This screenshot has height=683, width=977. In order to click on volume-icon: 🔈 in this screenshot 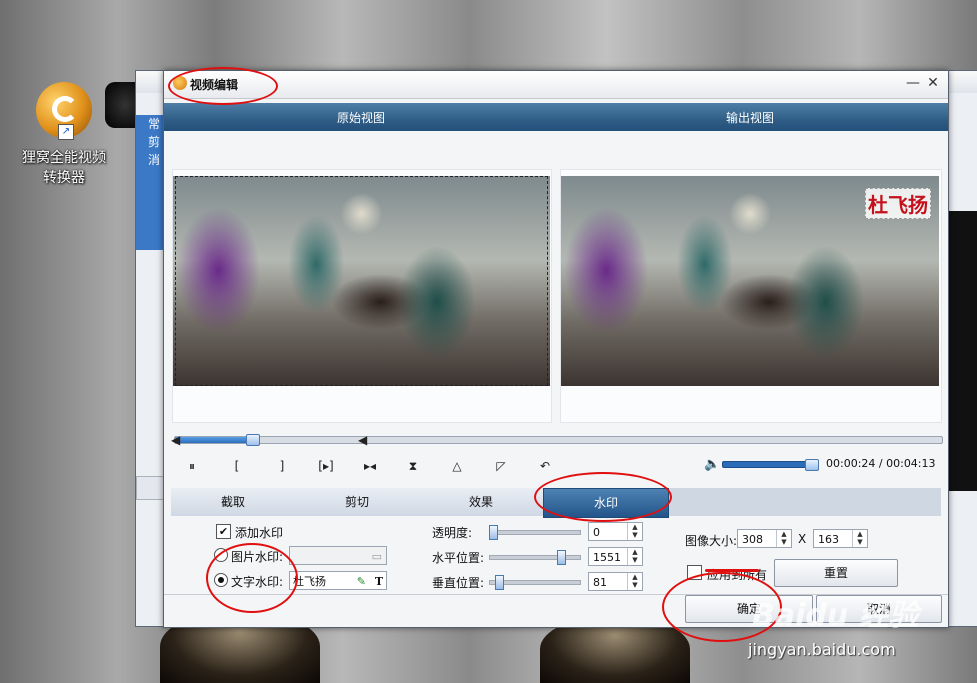, I will do `click(712, 464)`.